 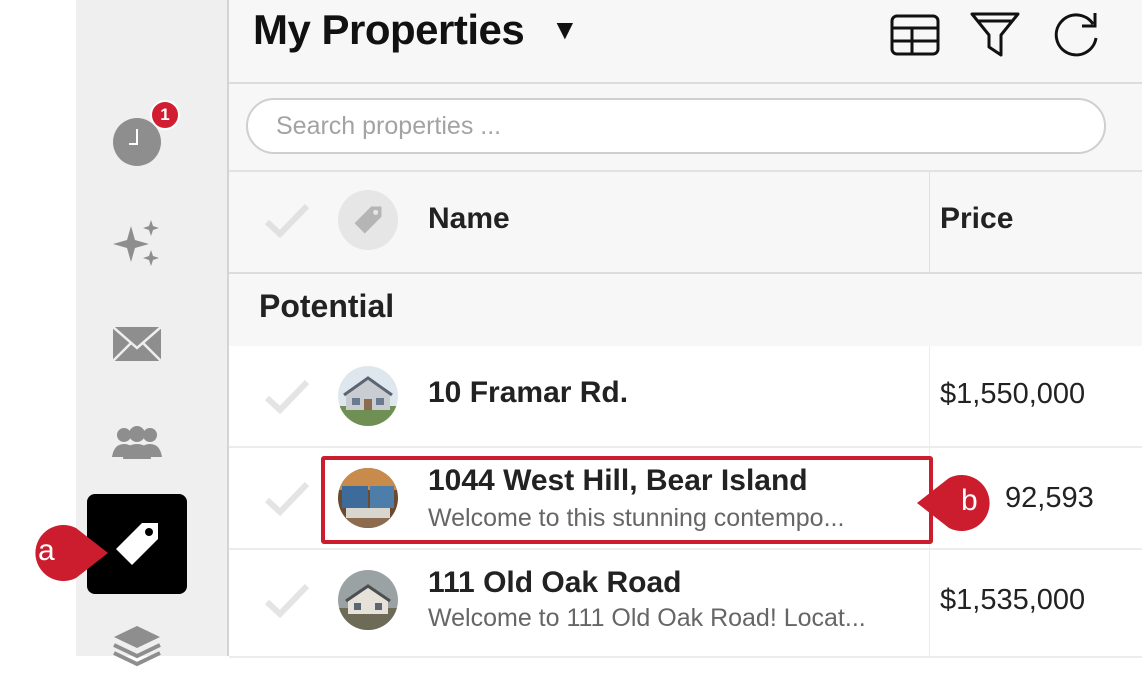 I want to click on table-view-icon, so click(x=915, y=35).